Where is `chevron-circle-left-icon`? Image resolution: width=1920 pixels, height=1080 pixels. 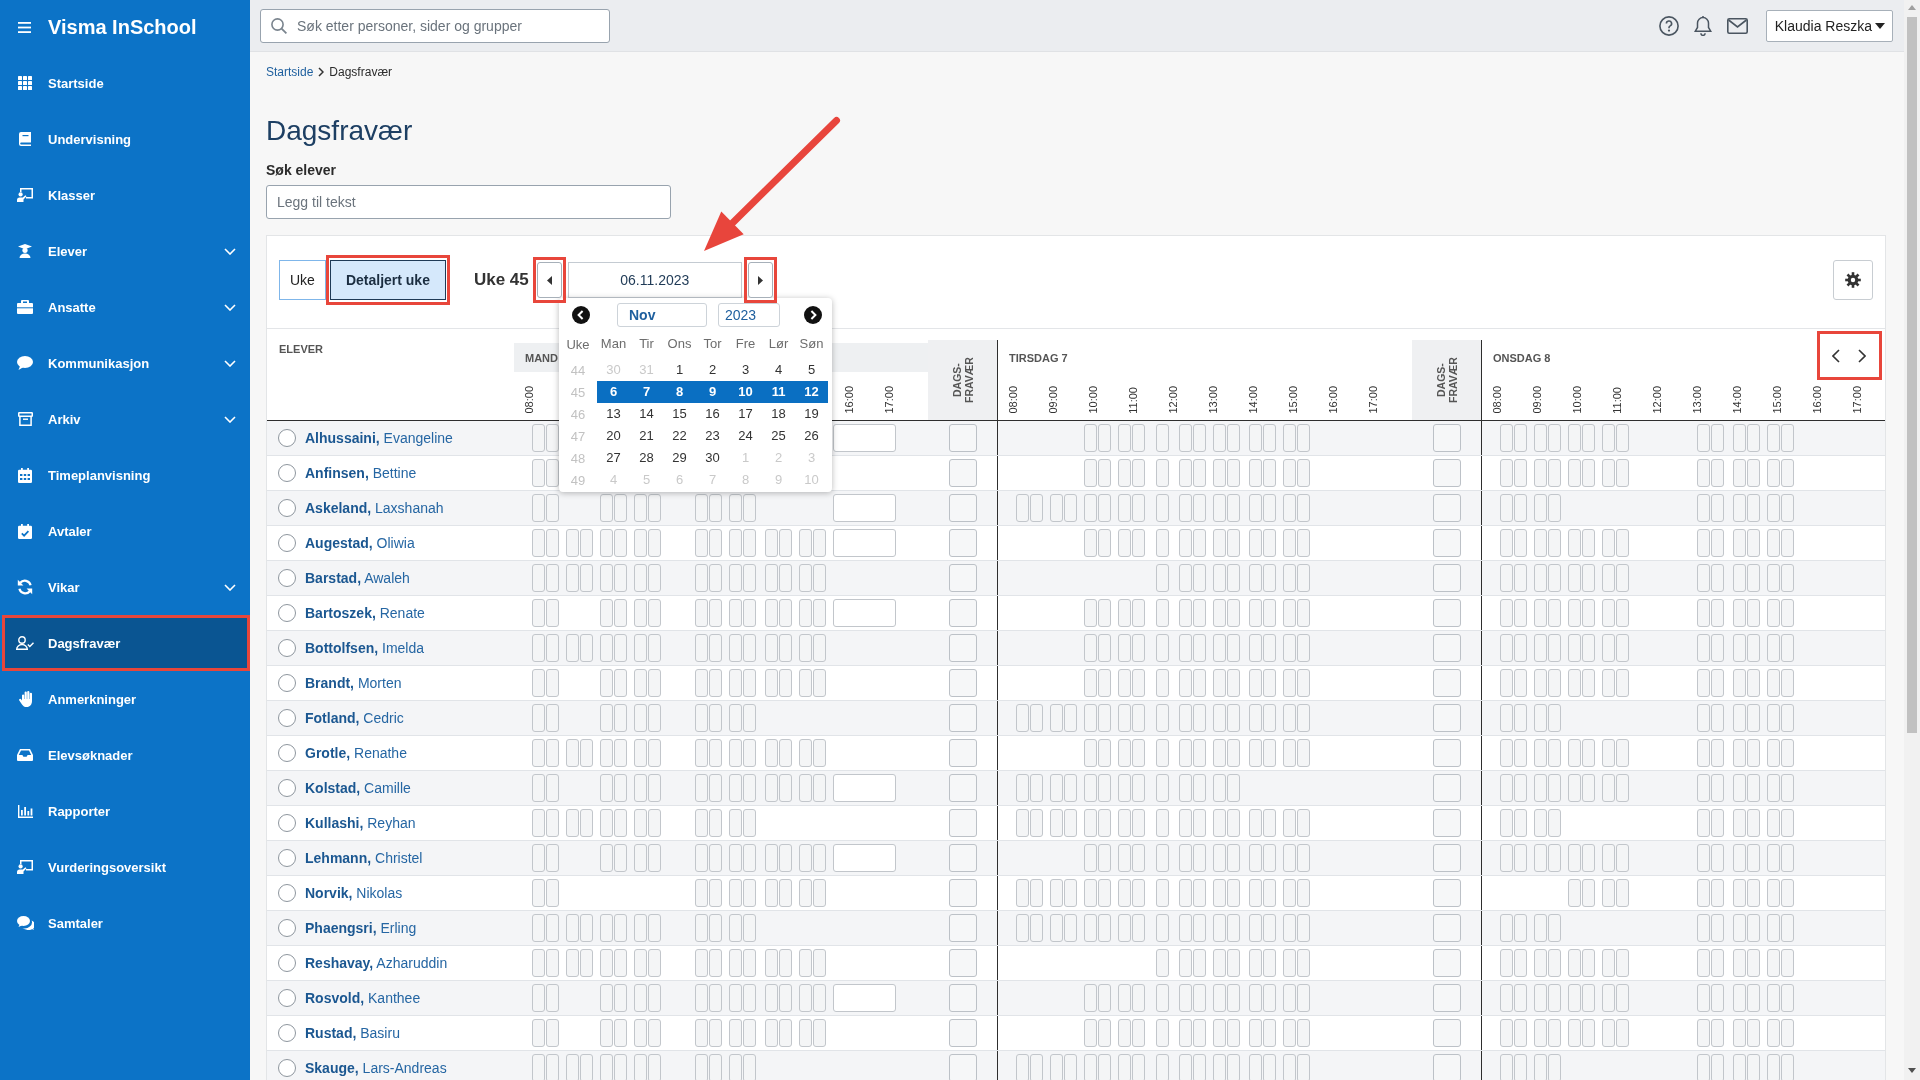
chevron-circle-left-icon is located at coordinates (581, 315).